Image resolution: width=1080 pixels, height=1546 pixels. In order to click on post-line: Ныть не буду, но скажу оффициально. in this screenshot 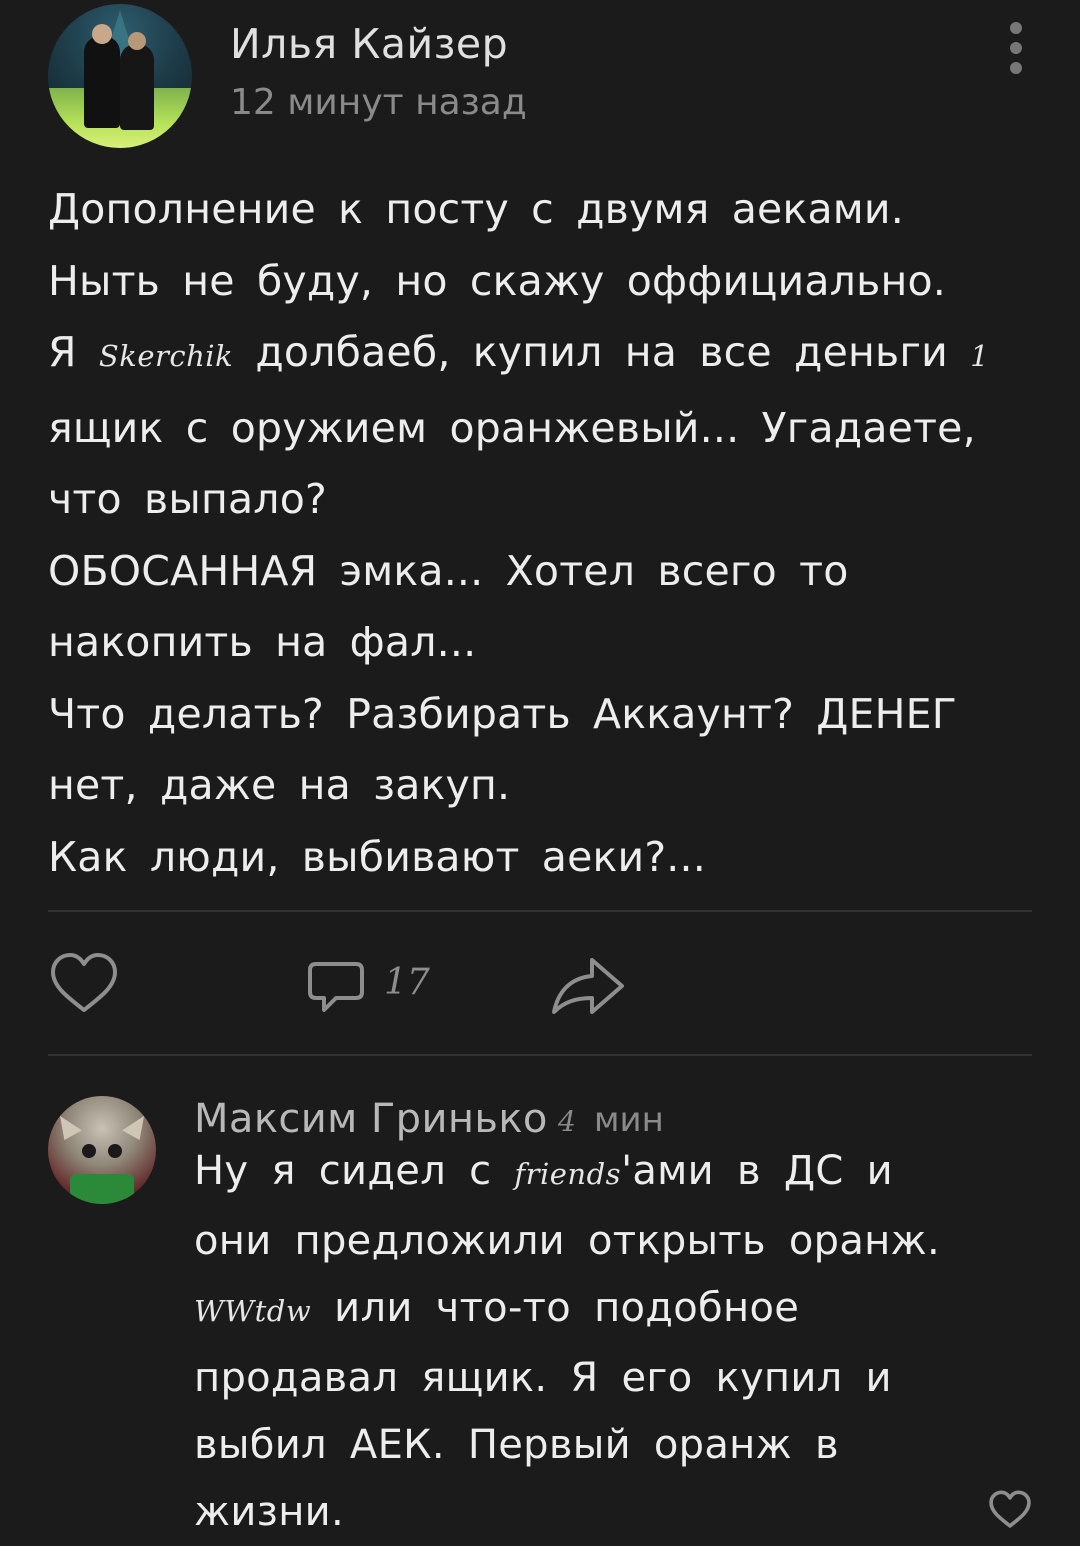, I will do `click(497, 280)`.